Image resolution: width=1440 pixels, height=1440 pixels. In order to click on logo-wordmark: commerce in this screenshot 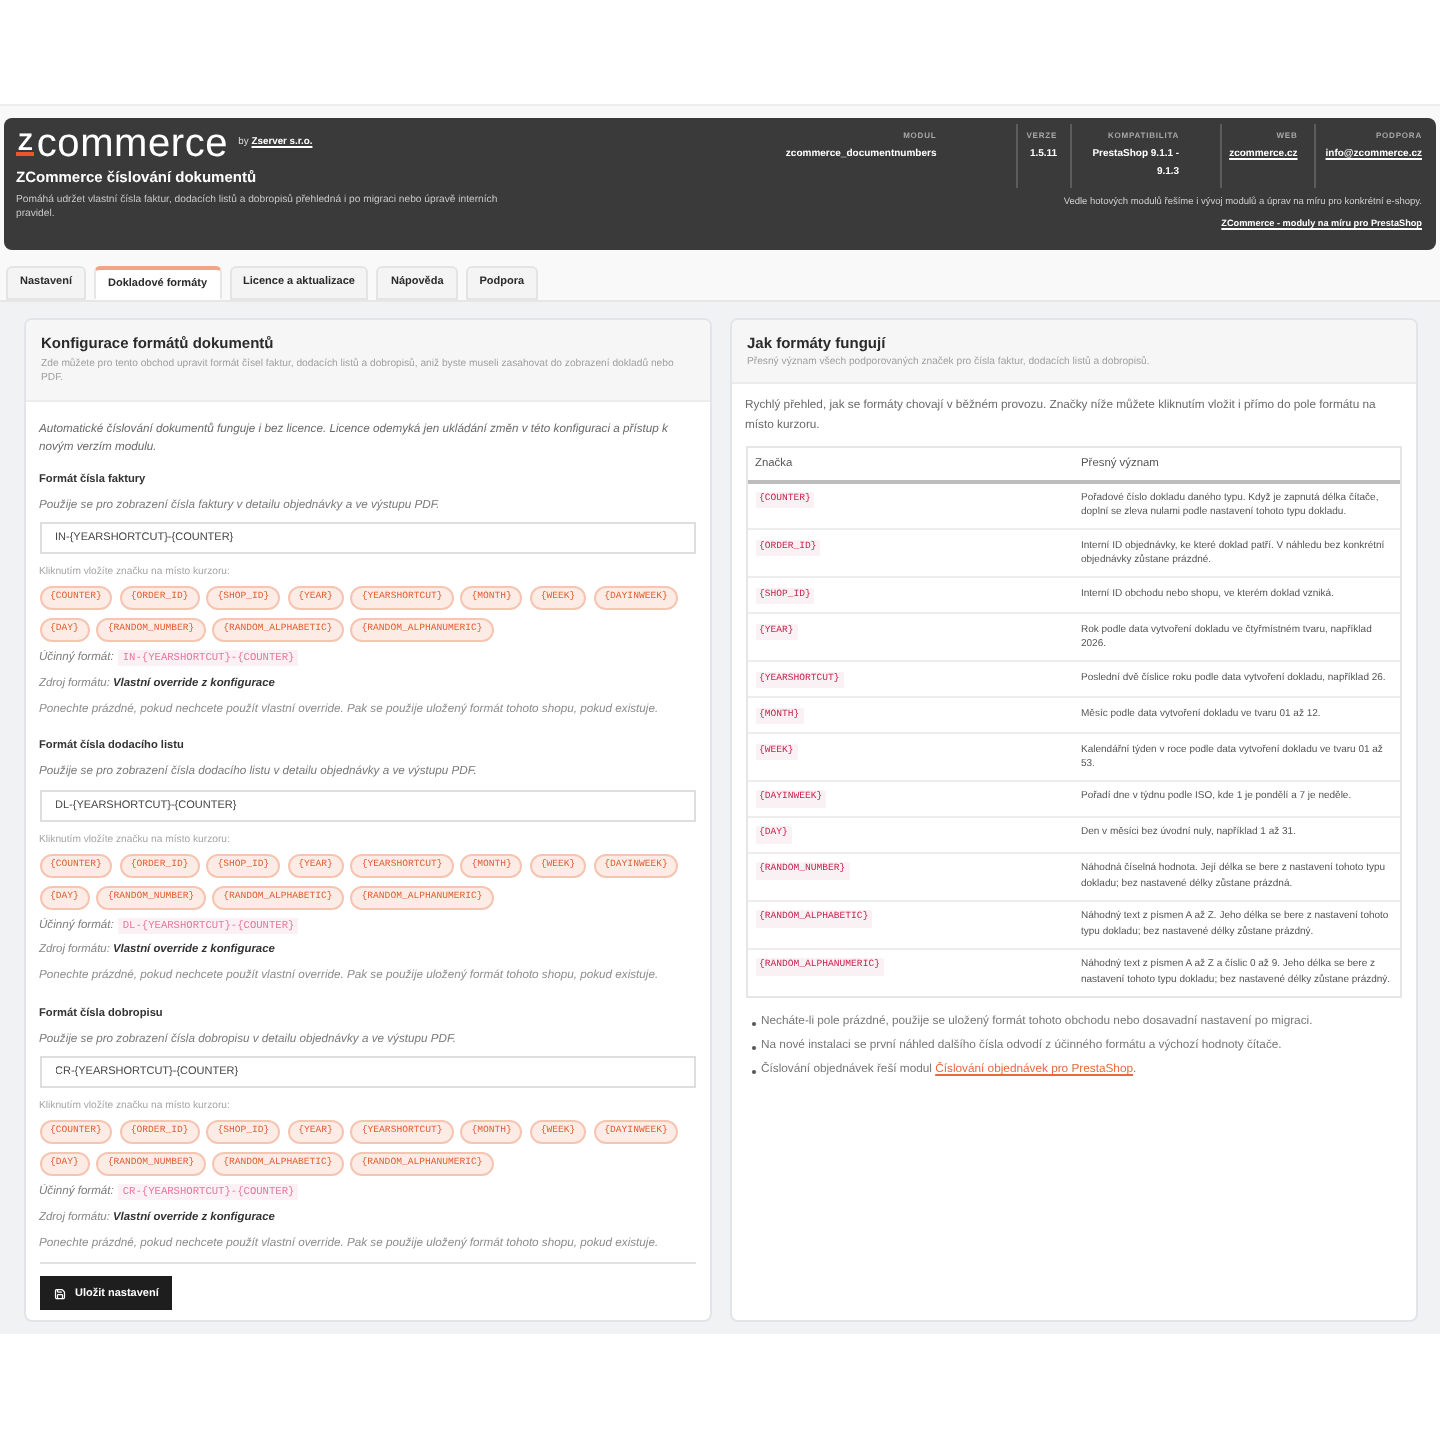, I will do `click(132, 143)`.